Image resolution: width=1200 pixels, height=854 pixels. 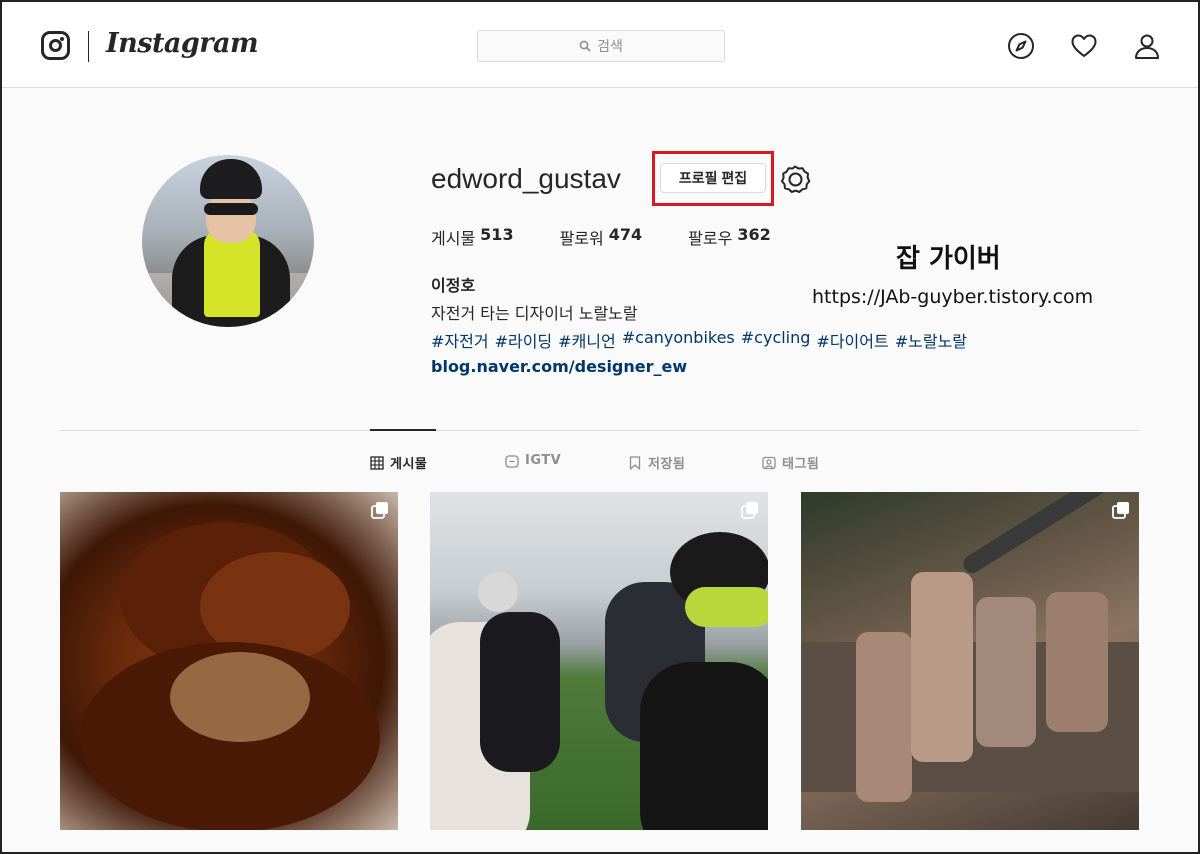 What do you see at coordinates (587, 340) in the screenshot?
I see `hashtag-link: #캐니언` at bounding box center [587, 340].